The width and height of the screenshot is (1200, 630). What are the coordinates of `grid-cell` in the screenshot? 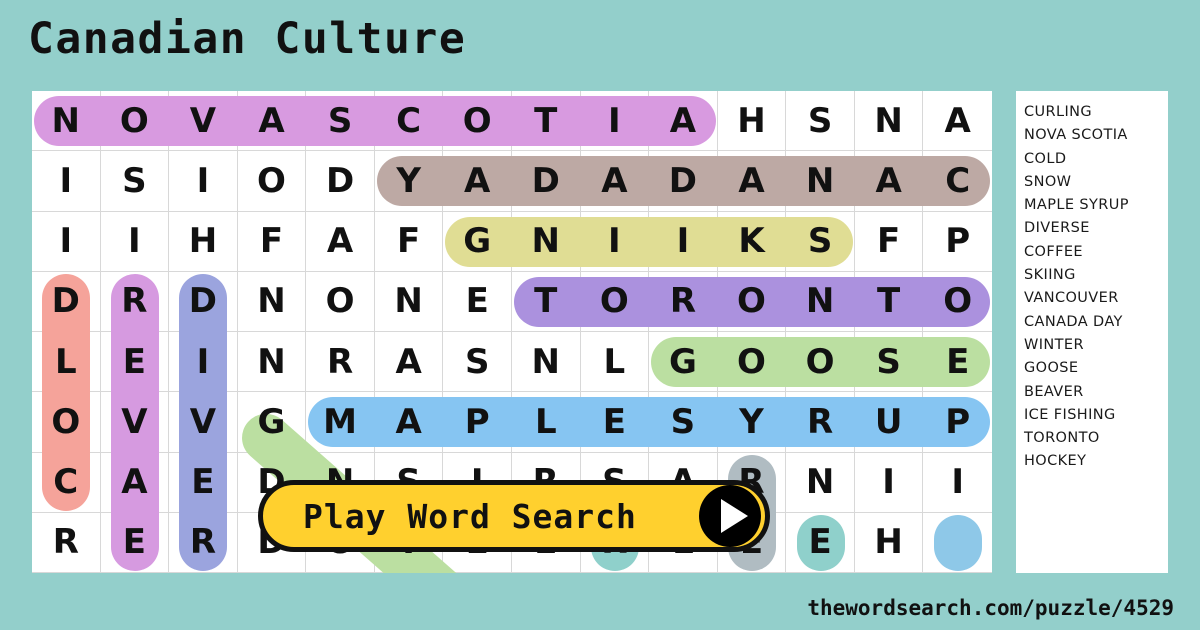 It's located at (957, 543).